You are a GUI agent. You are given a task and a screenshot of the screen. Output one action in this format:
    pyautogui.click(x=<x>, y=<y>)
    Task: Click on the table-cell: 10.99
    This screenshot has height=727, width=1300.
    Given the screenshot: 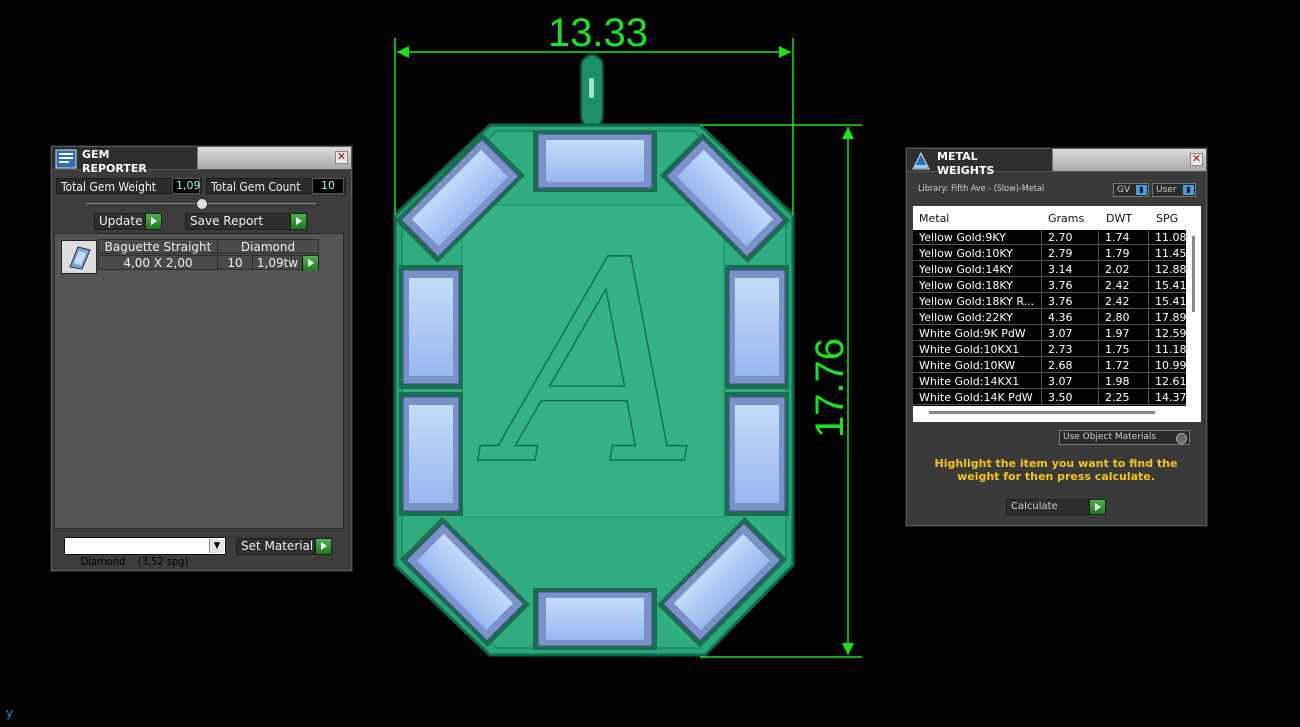 What is the action you would take?
    pyautogui.click(x=1167, y=365)
    